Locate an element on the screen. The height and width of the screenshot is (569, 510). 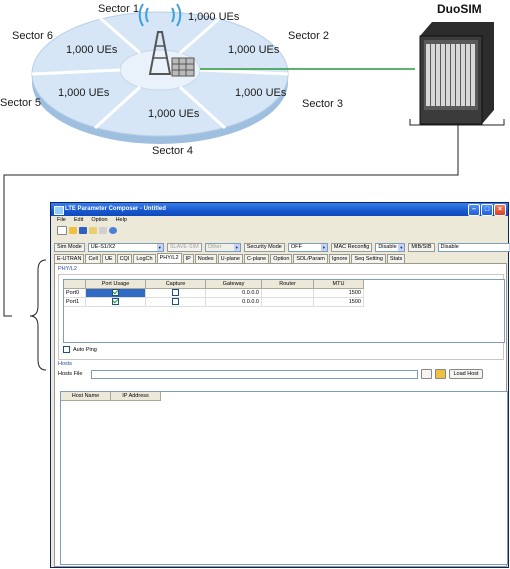
col-gateway: Gateway is located at coordinates (234, 284).